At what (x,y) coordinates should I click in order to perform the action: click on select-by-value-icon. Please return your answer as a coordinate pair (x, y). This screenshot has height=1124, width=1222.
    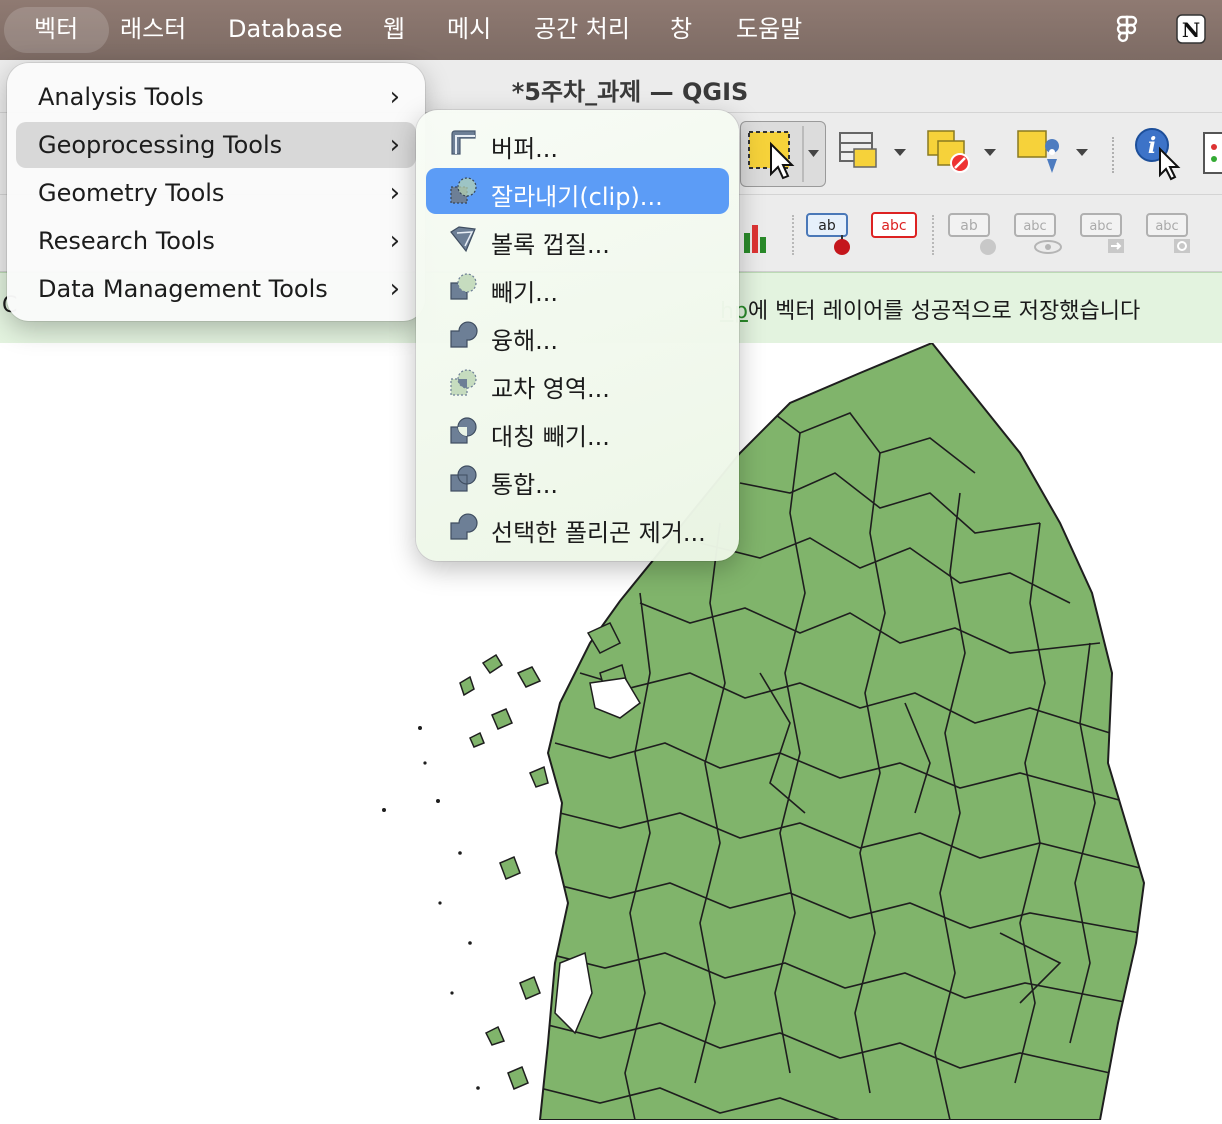
    Looking at the image, I should click on (876, 155).